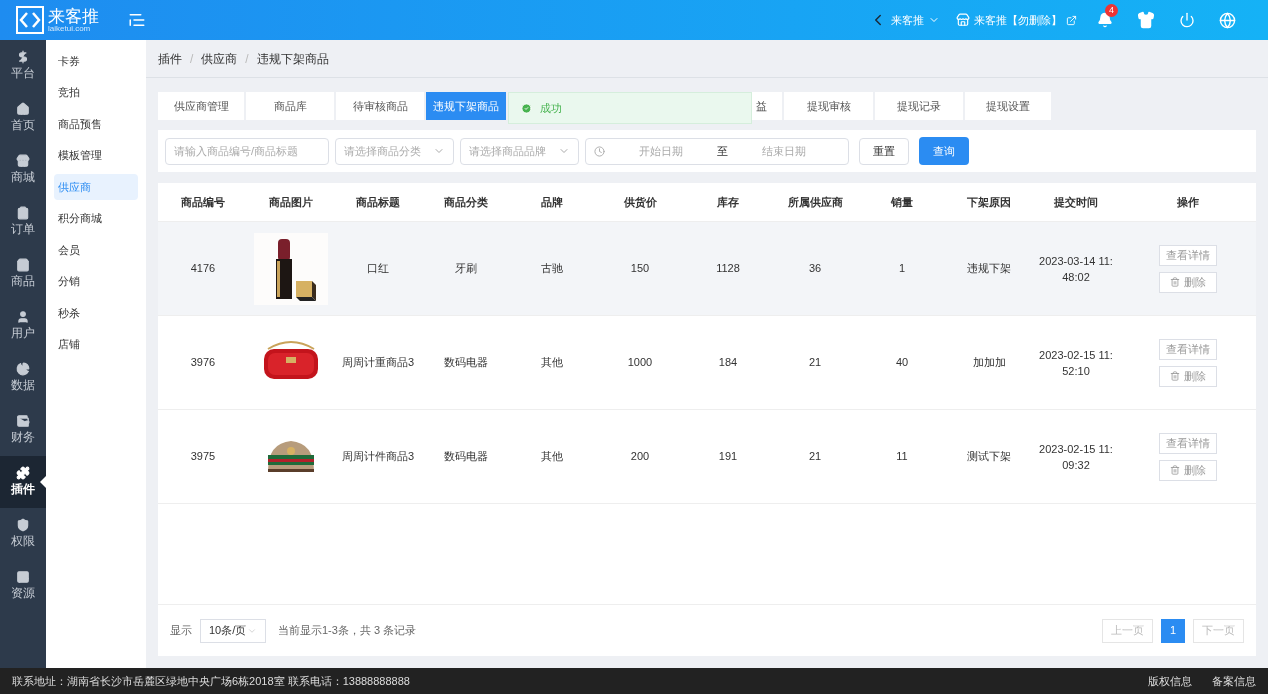 This screenshot has width=1268, height=694. What do you see at coordinates (728, 269) in the screenshot?
I see `table-cell-text: 1128` at bounding box center [728, 269].